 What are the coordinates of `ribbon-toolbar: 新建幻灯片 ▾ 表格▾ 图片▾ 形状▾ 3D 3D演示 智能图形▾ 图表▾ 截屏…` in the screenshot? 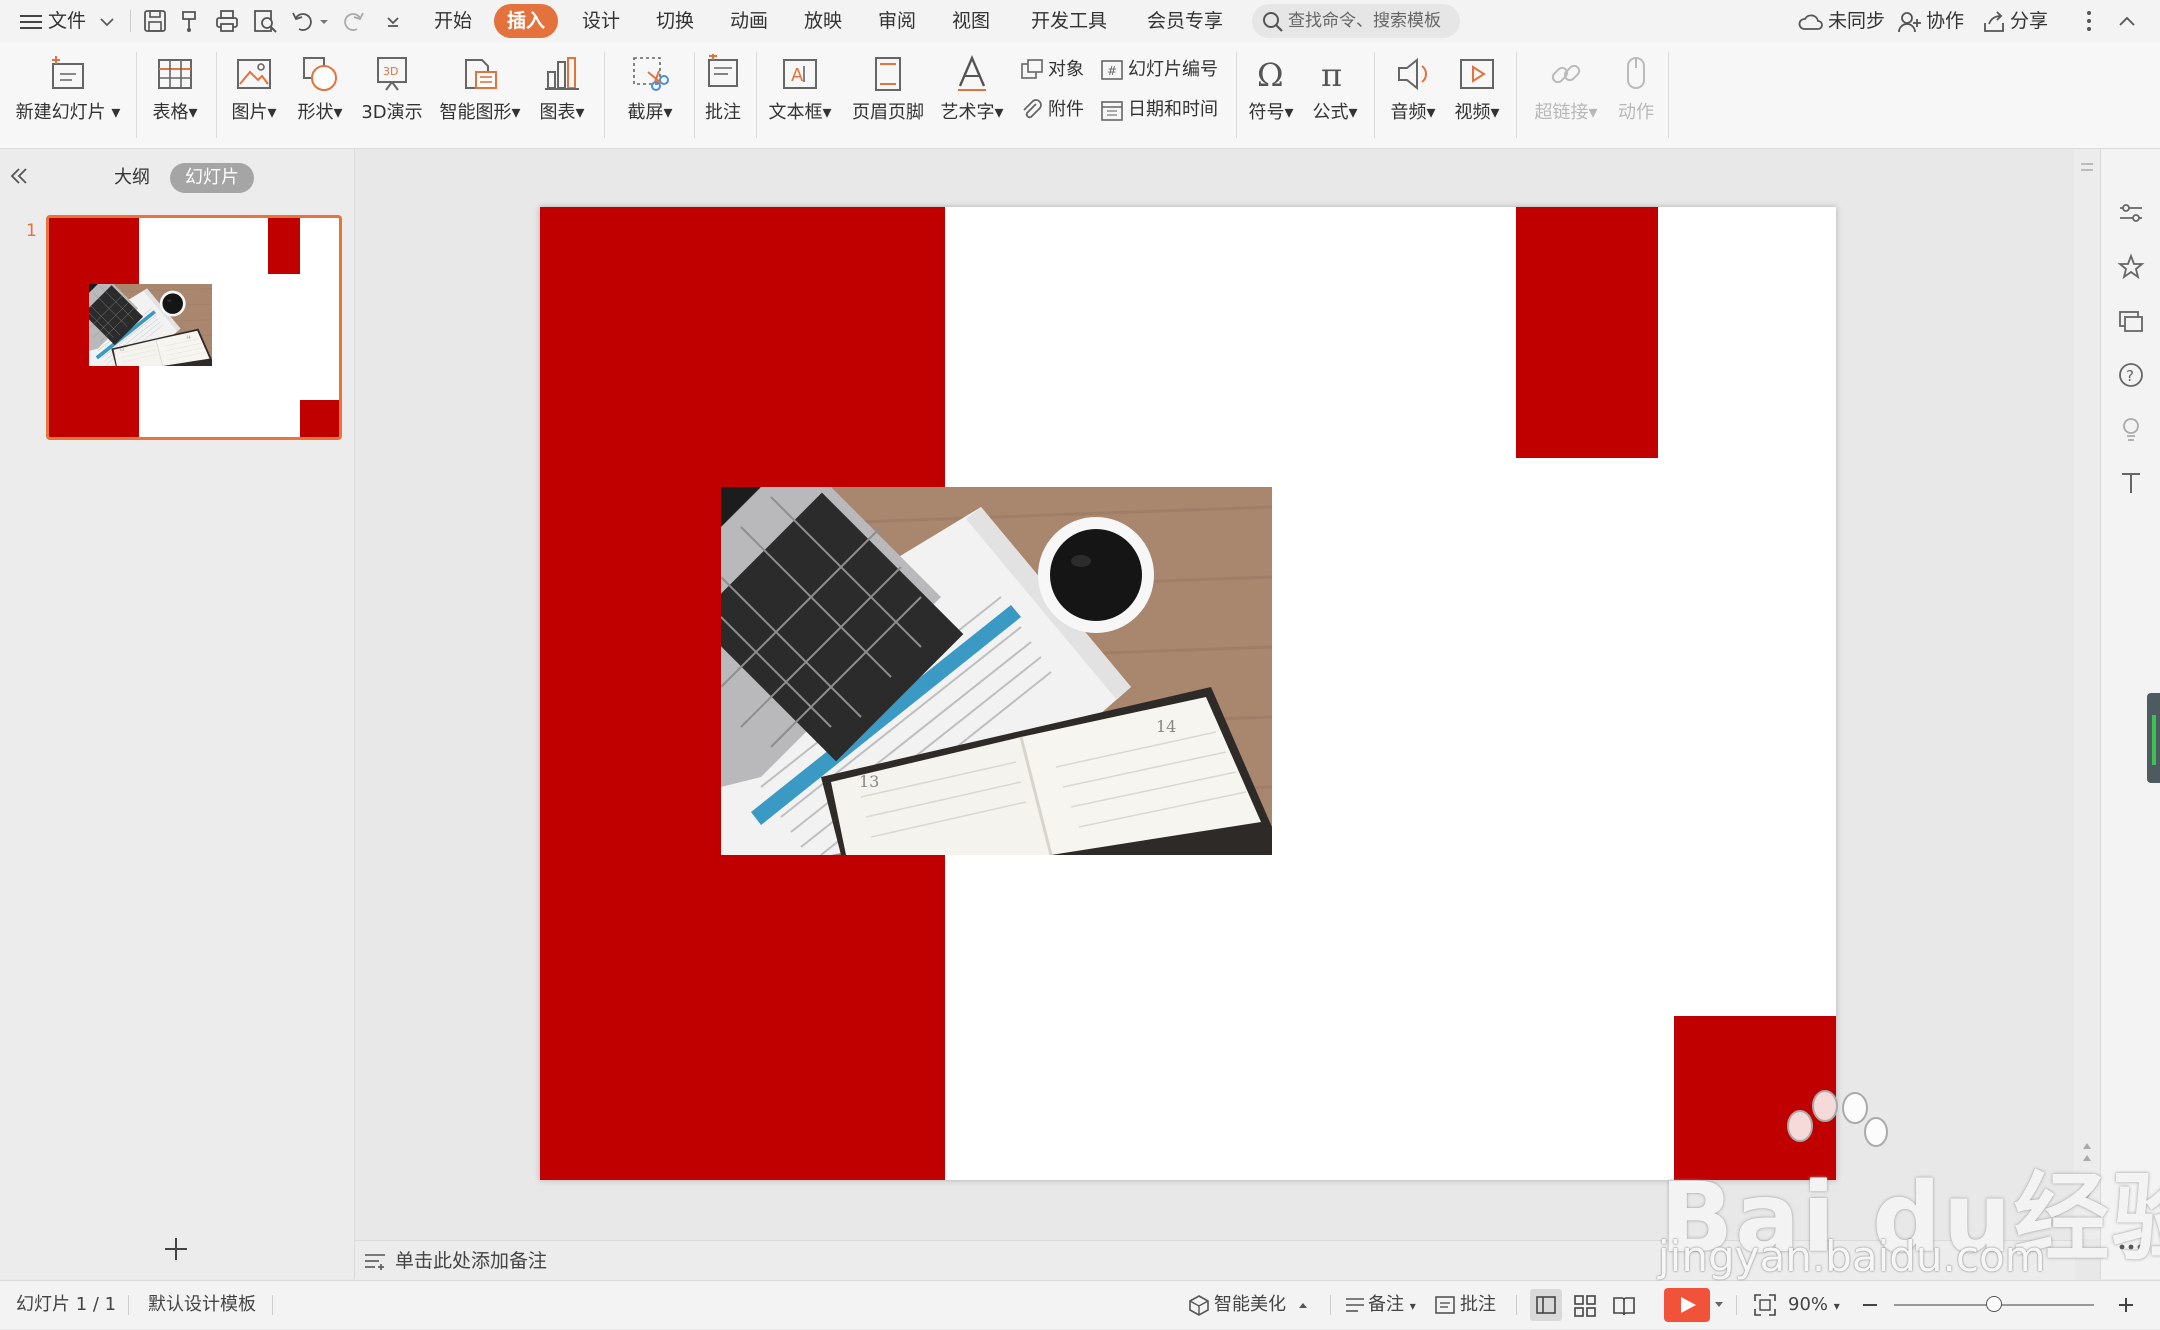 It's located at (1080, 95).